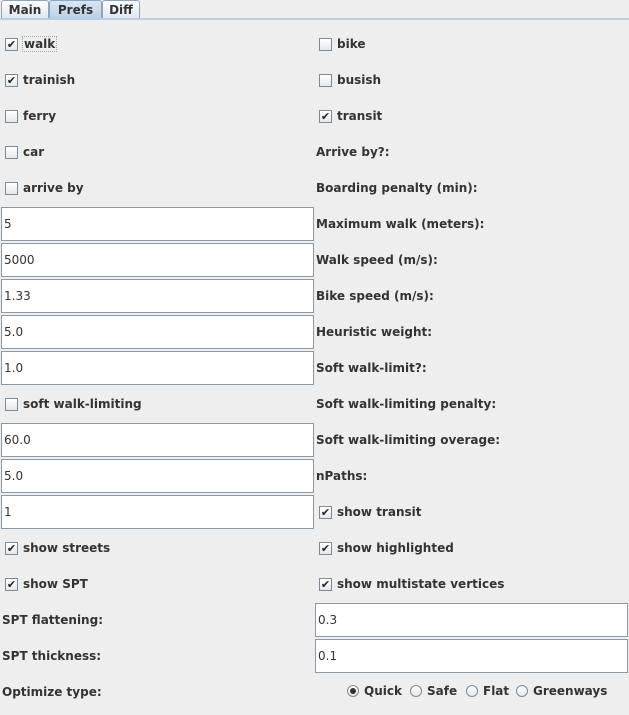 The image size is (629, 715). Describe the element at coordinates (157, 260) in the screenshot. I see `max-walk-field: 5000` at that location.